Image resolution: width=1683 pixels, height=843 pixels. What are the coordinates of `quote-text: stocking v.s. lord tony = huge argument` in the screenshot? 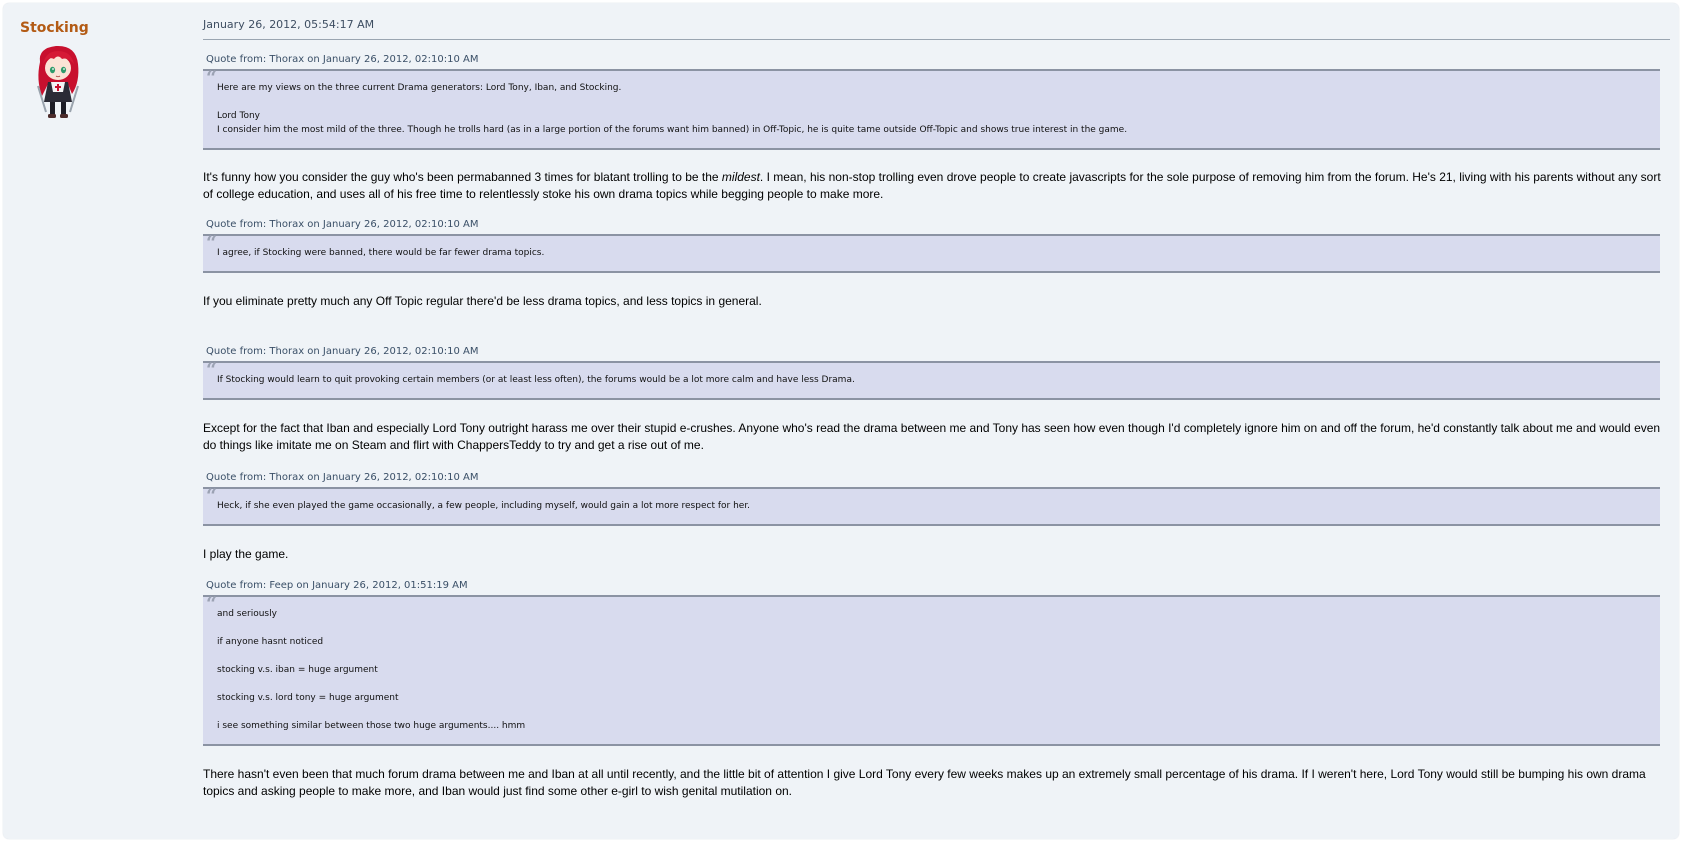 It's located at (308, 698).